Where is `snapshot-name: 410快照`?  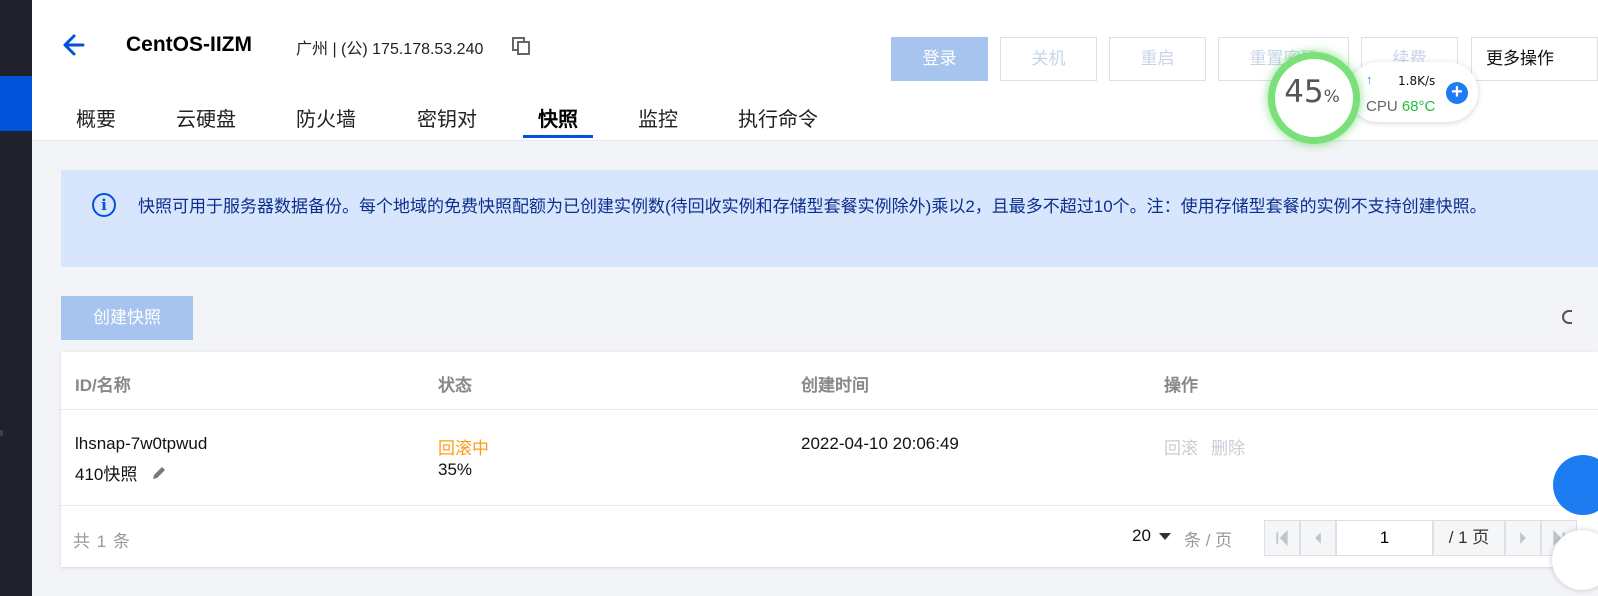 snapshot-name: 410快照 is located at coordinates (106, 474).